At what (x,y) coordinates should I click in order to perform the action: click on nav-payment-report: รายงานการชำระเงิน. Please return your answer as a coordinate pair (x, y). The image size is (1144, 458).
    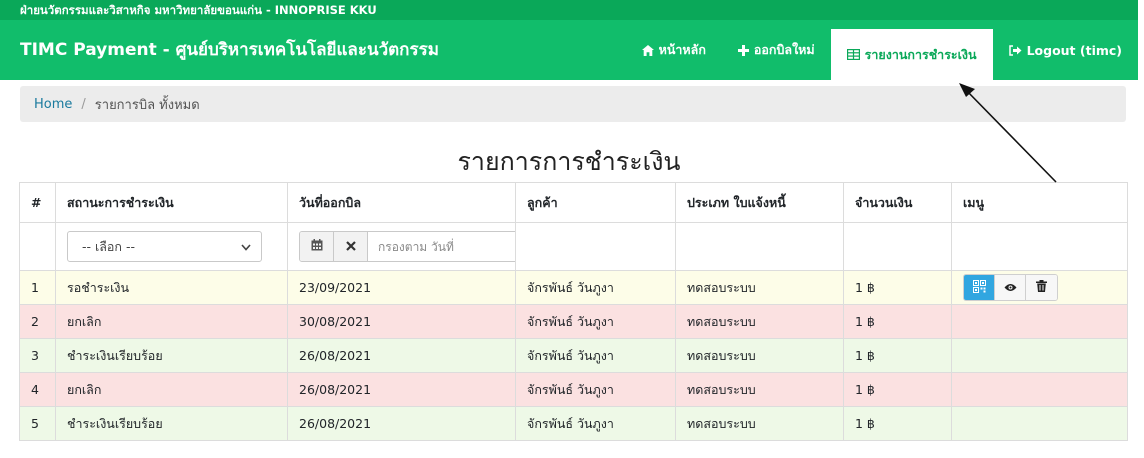
    Looking at the image, I should click on (911, 54).